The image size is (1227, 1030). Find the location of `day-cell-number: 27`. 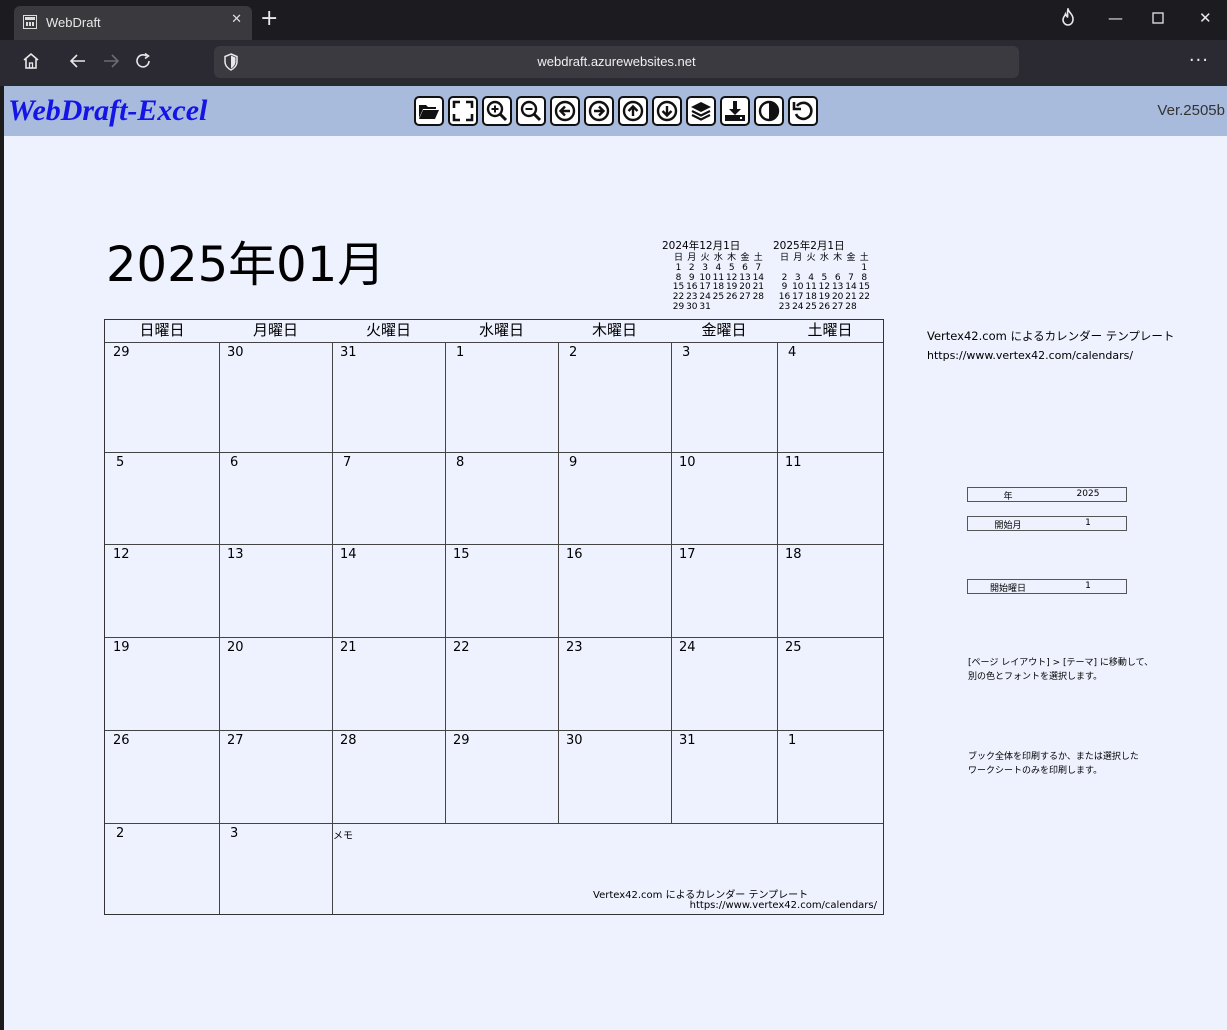

day-cell-number: 27 is located at coordinates (235, 740).